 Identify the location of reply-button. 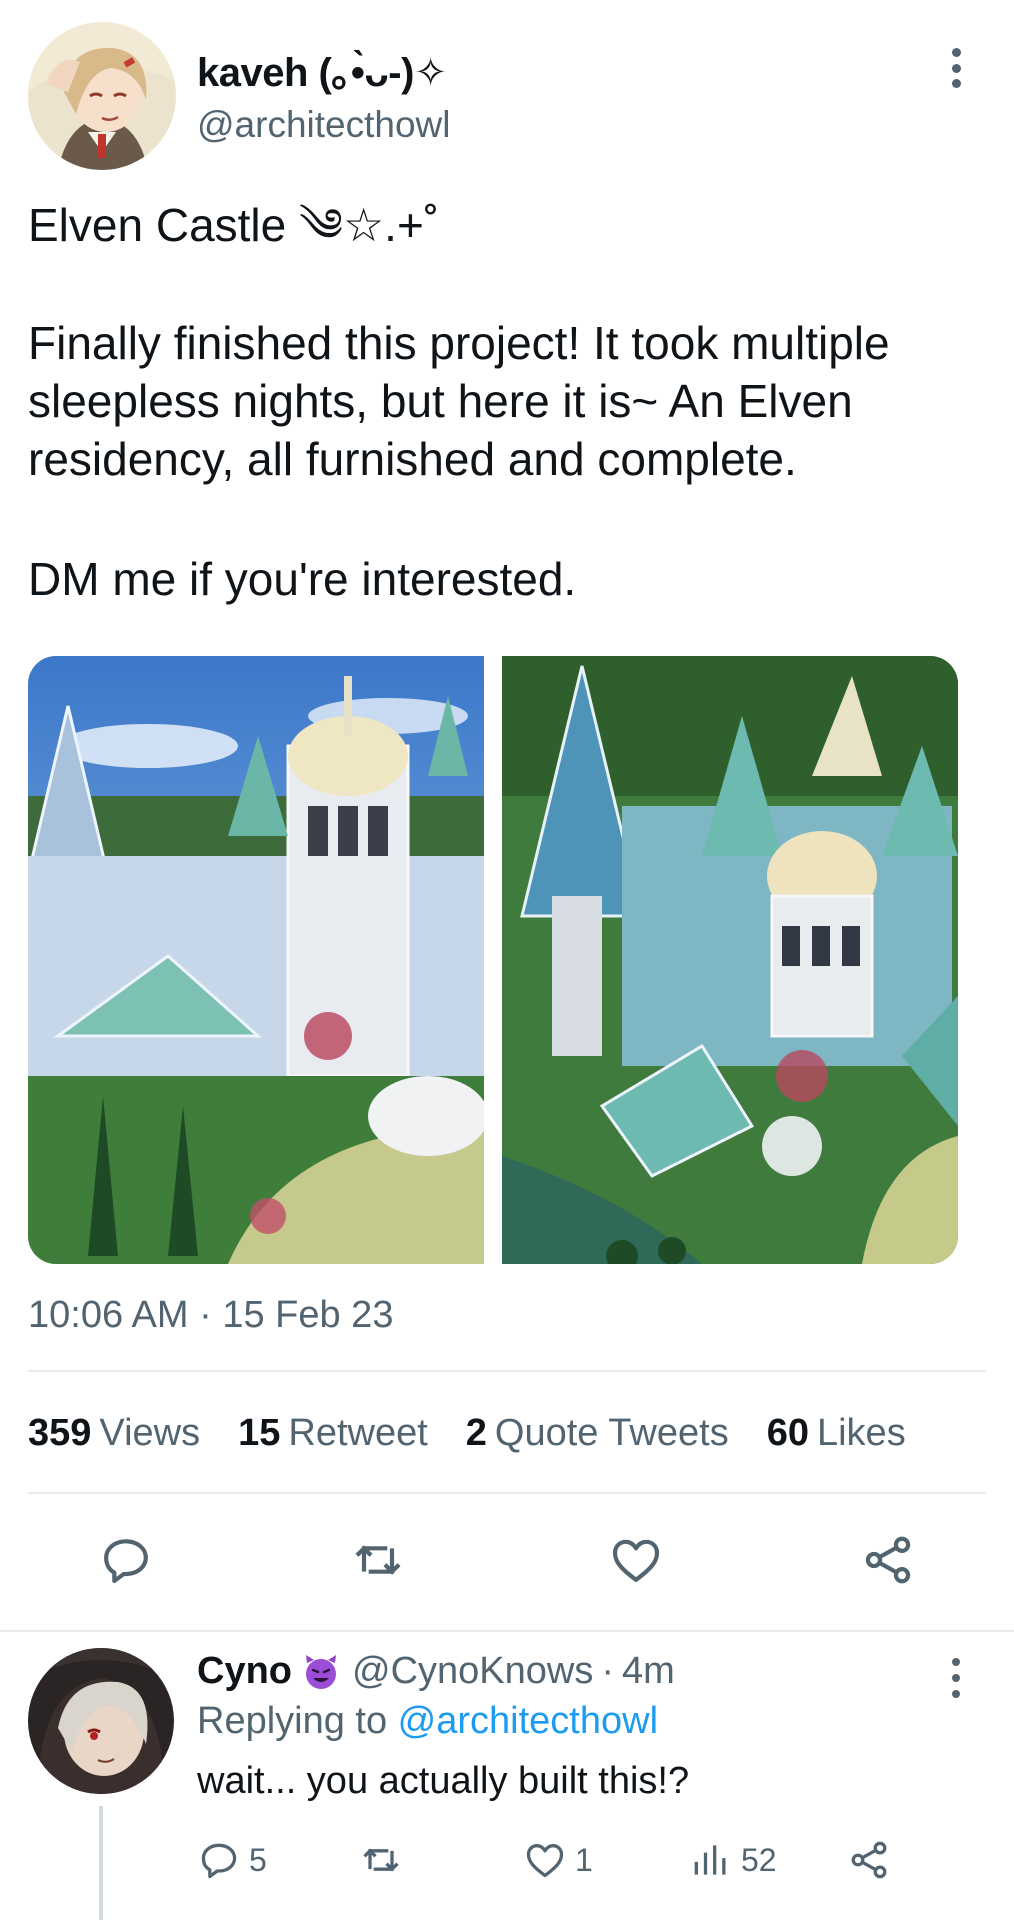
(126, 1560).